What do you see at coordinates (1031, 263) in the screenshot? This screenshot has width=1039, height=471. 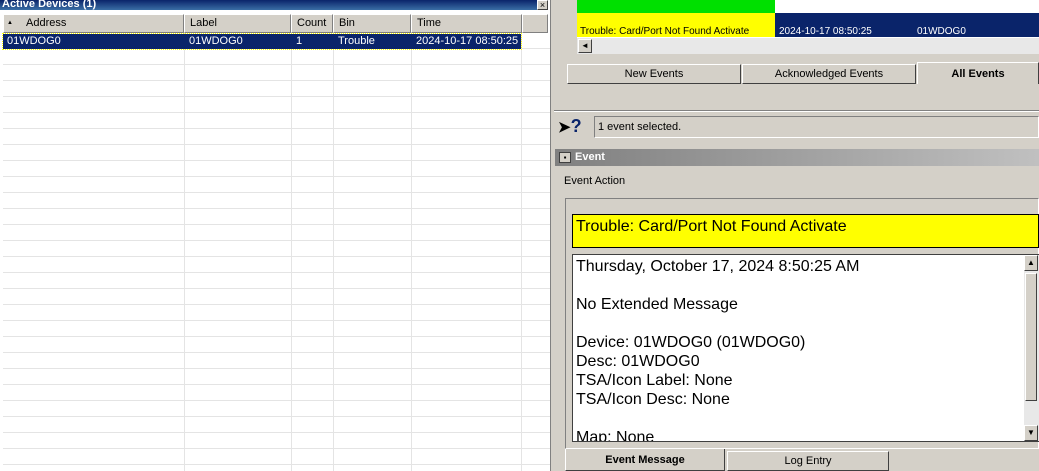 I see `scroll-up-icon: ▲` at bounding box center [1031, 263].